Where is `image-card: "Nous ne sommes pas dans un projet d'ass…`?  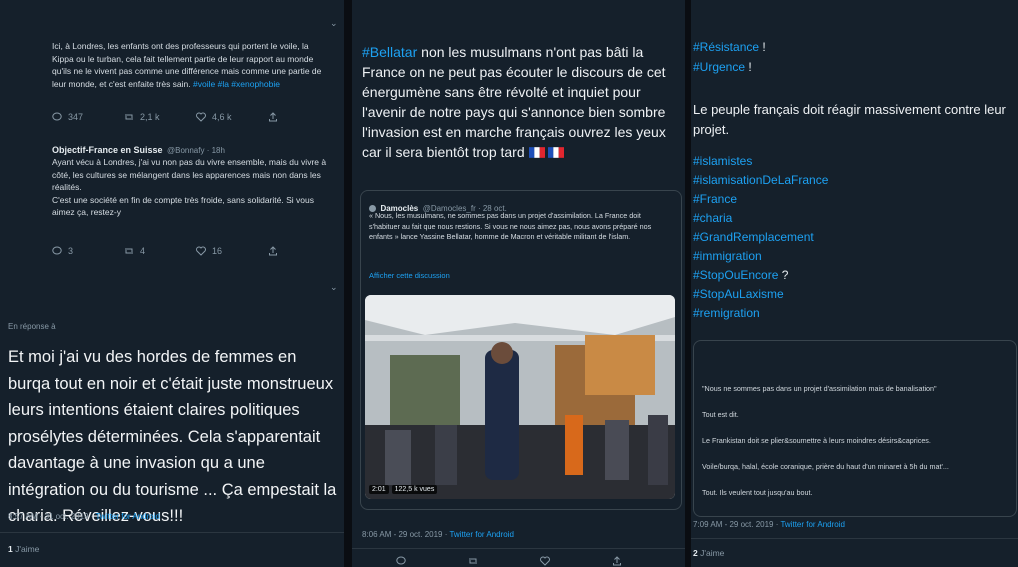
image-card: "Nous ne sommes pas dans un projet d'ass… is located at coordinates (855, 428).